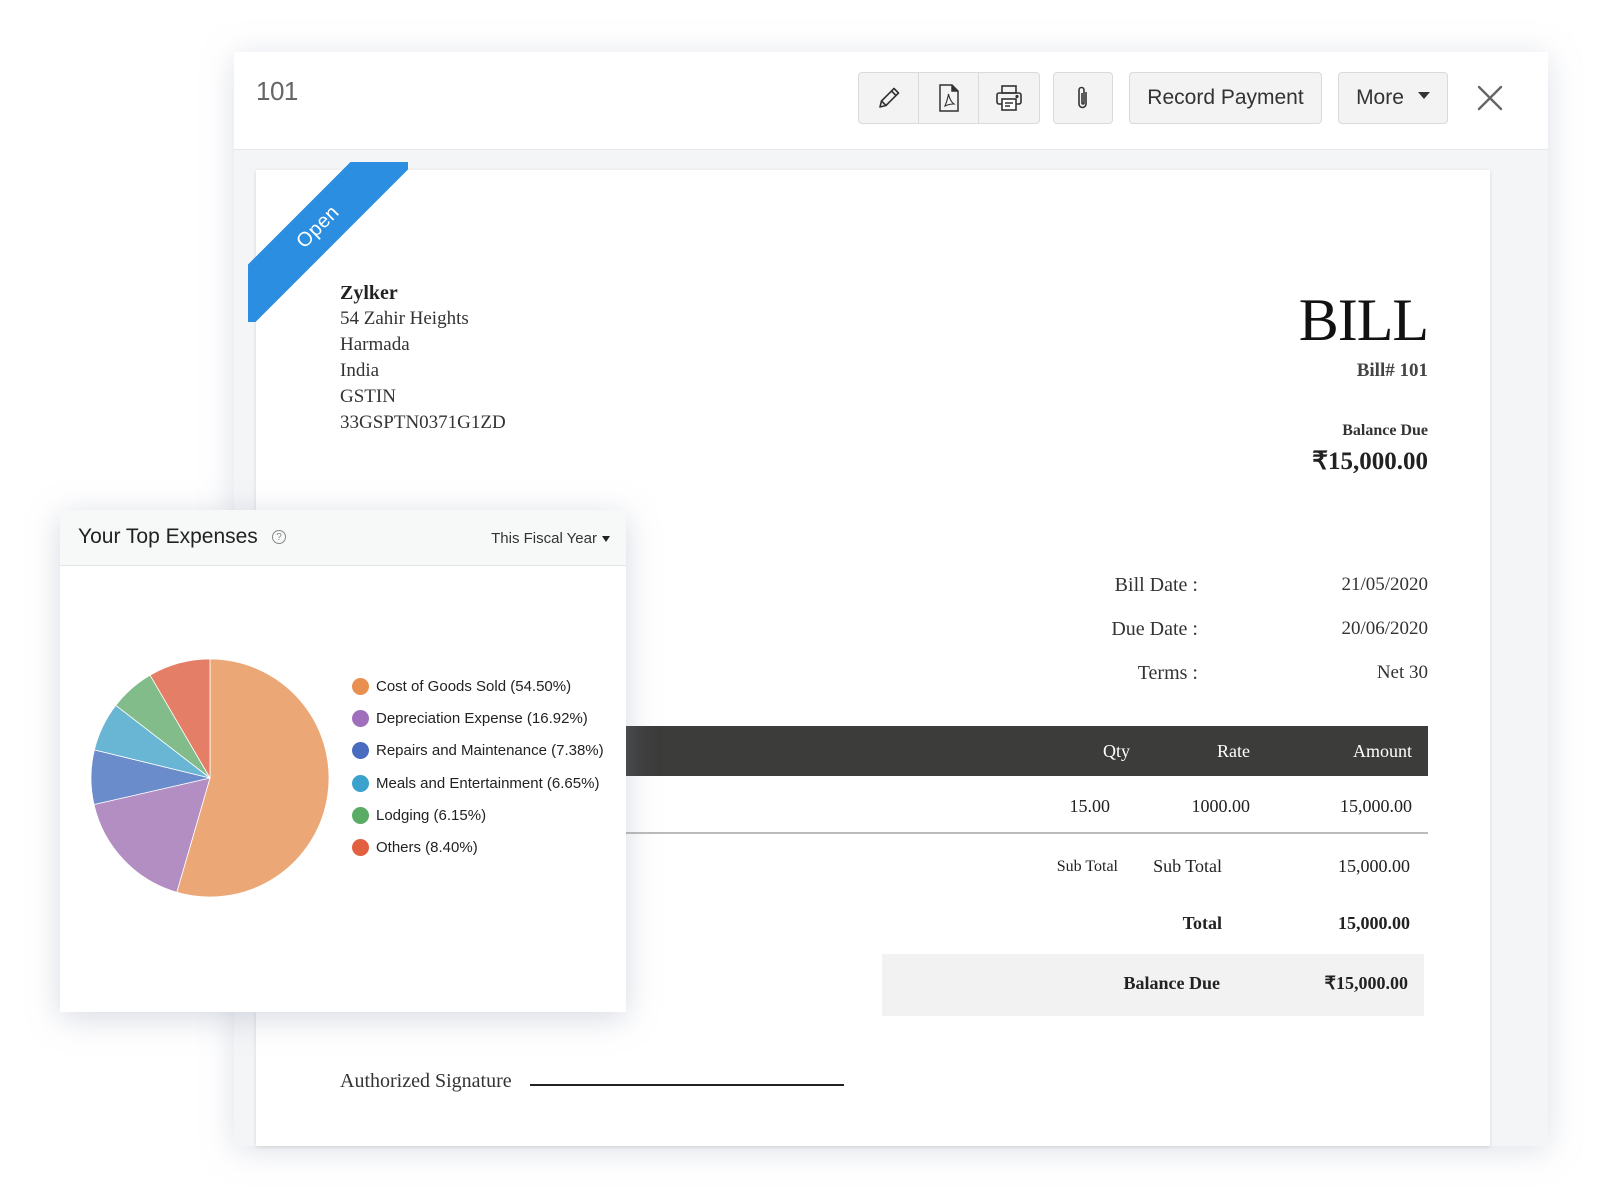 The image size is (1600, 1200). I want to click on legend-item: Repairs and Maintenance (7.38%), so click(478, 751).